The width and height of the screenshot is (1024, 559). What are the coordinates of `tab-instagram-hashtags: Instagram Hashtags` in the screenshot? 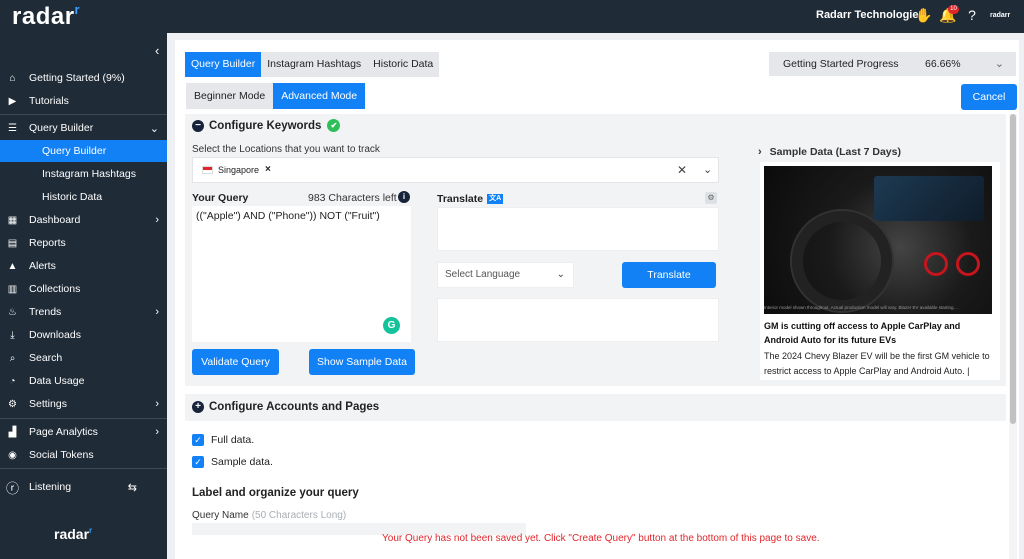 It's located at (314, 64).